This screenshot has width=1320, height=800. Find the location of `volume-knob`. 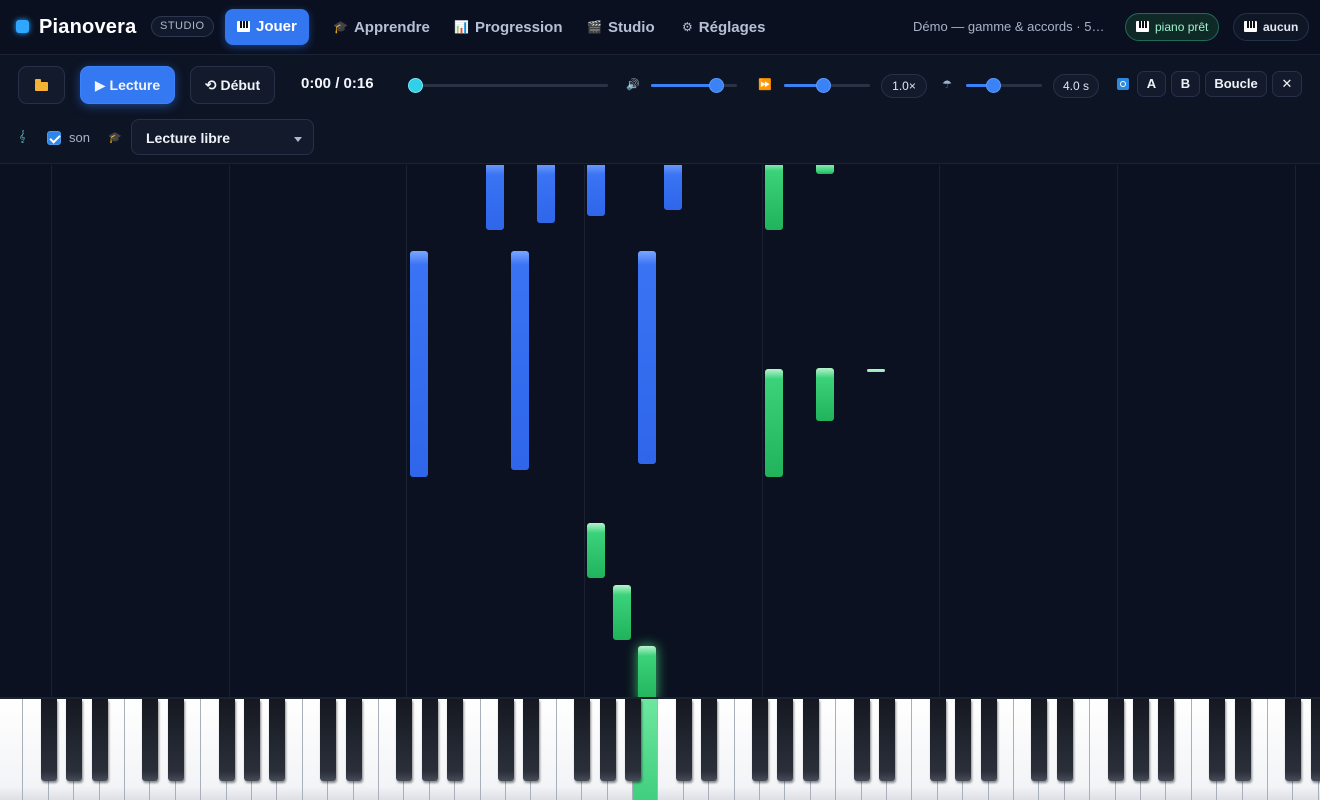

volume-knob is located at coordinates (716, 85).